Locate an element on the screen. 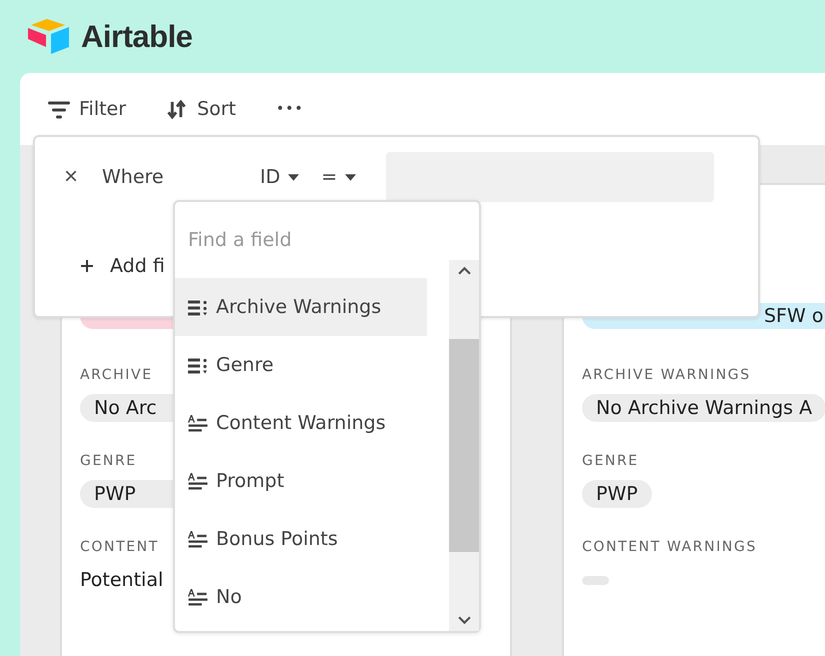 This screenshot has height=656, width=825. field-label: ARCHIVE WARNINGS is located at coordinates (667, 375).